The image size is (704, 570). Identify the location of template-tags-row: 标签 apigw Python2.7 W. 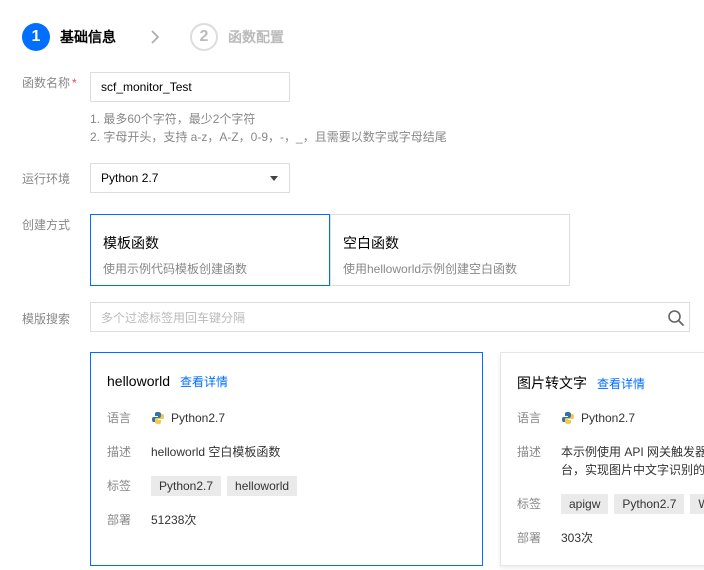
(610, 504).